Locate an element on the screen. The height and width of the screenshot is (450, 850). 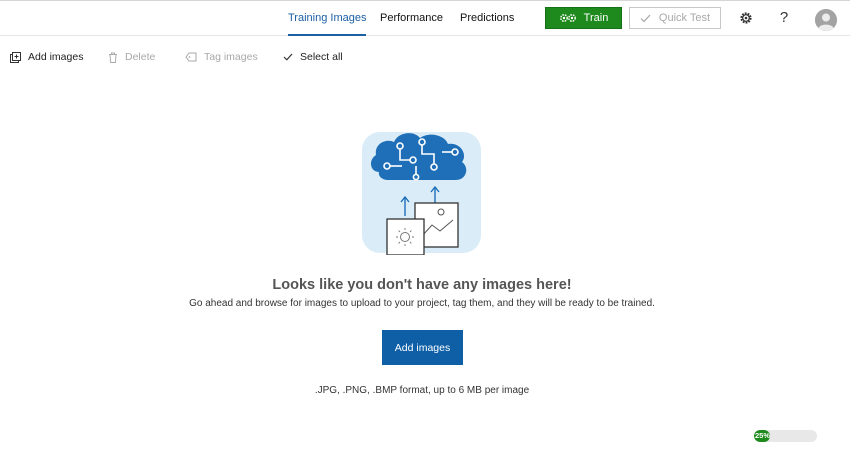
tab-predictions: Predictions is located at coordinates (487, 18).